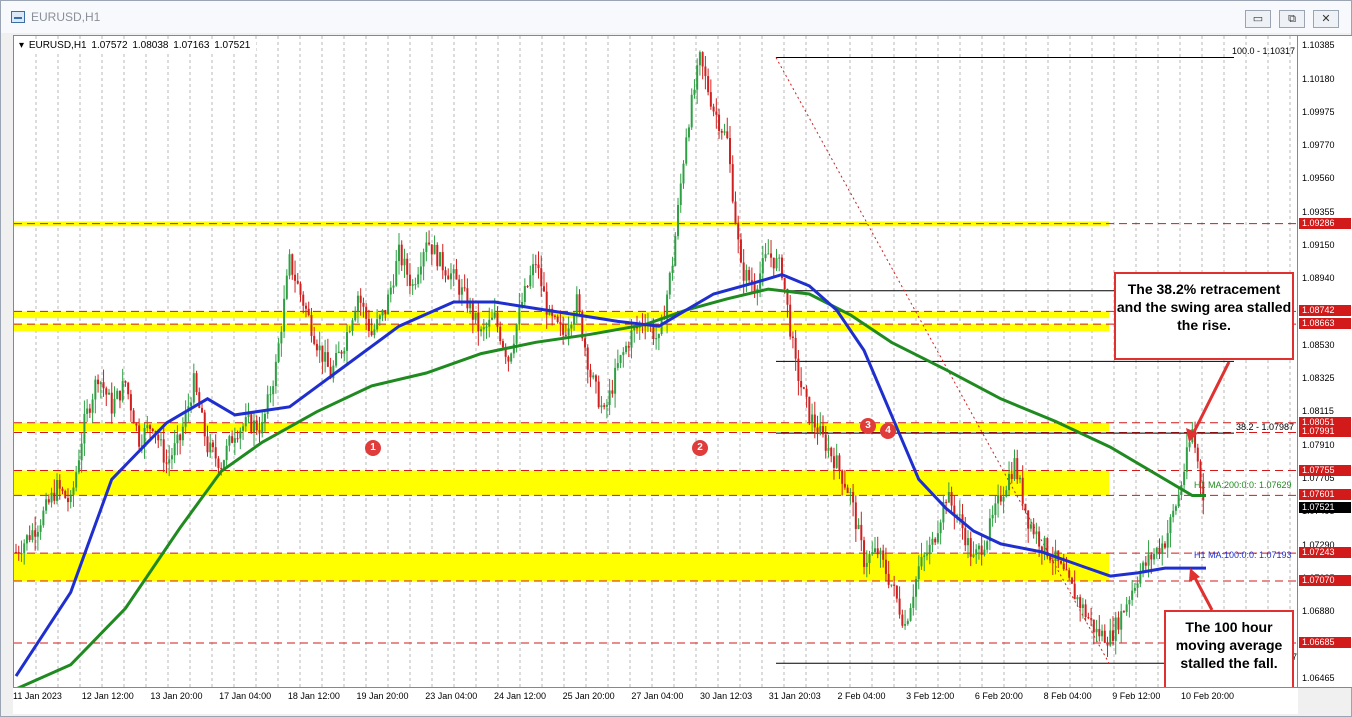 The image size is (1352, 717). Describe the element at coordinates (21, 45) in the screenshot. I see `dropdown-triangle-icon: ▾` at that location.